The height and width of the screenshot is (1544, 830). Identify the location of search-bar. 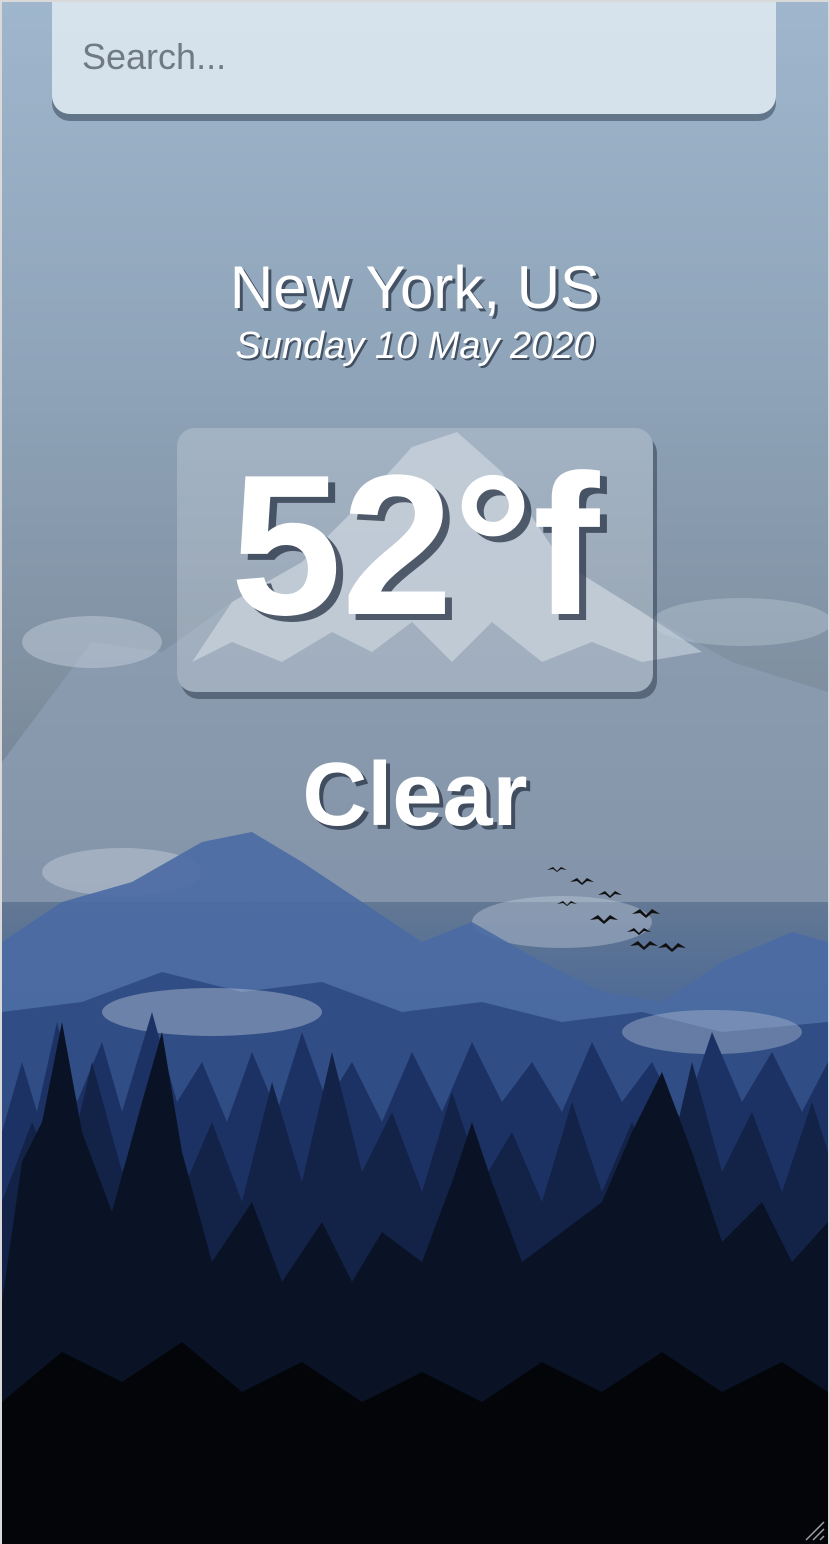
(414, 58).